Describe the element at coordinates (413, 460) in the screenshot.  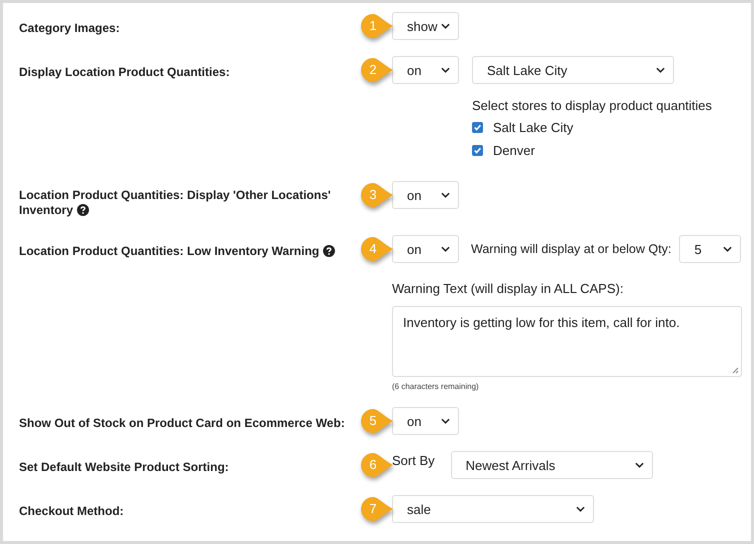
I see `sort-label: Sort By` at that location.